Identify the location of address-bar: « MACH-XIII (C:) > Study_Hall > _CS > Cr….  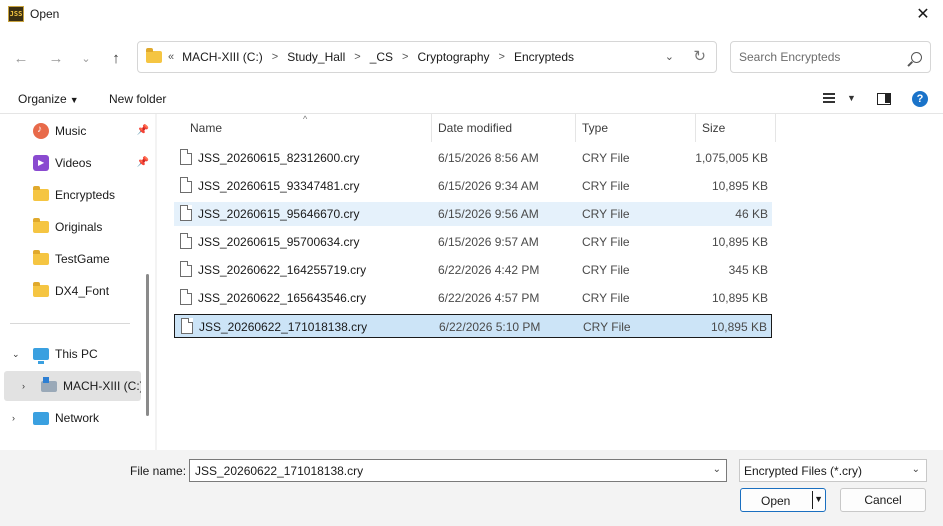
(427, 57).